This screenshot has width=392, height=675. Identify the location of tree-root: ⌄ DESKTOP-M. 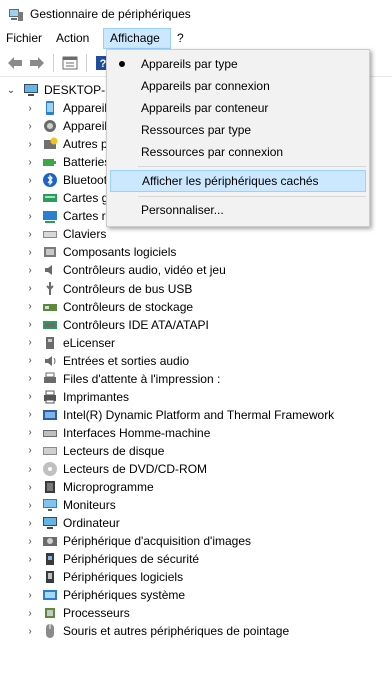
(60, 90).